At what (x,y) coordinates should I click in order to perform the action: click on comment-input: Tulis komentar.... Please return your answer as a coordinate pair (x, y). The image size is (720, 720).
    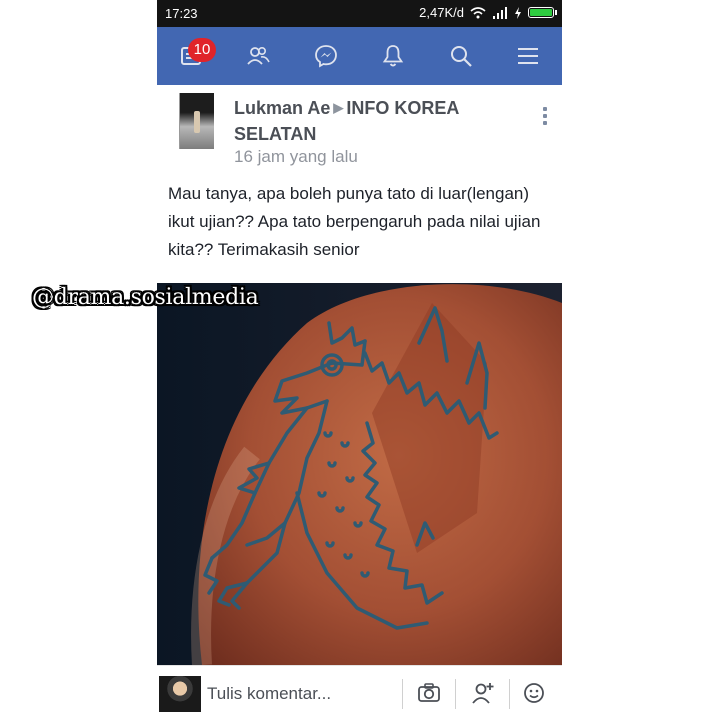
    Looking at the image, I should click on (269, 694).